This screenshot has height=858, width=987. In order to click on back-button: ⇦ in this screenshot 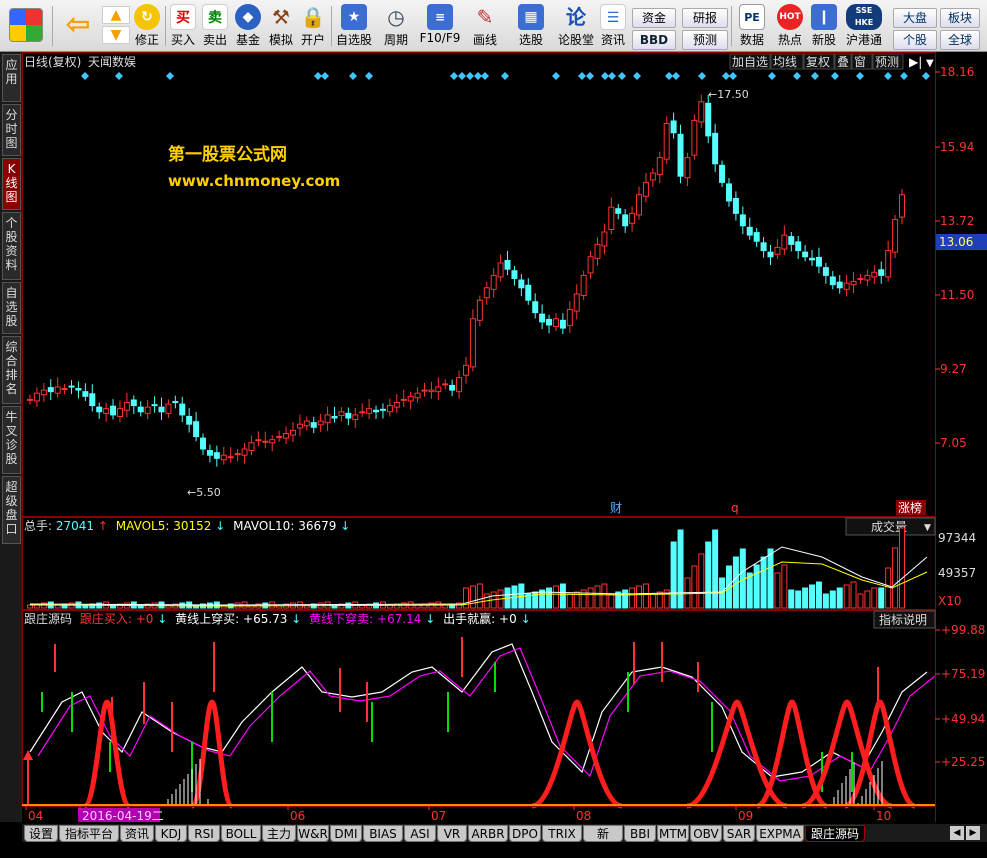, I will do `click(78, 26)`.